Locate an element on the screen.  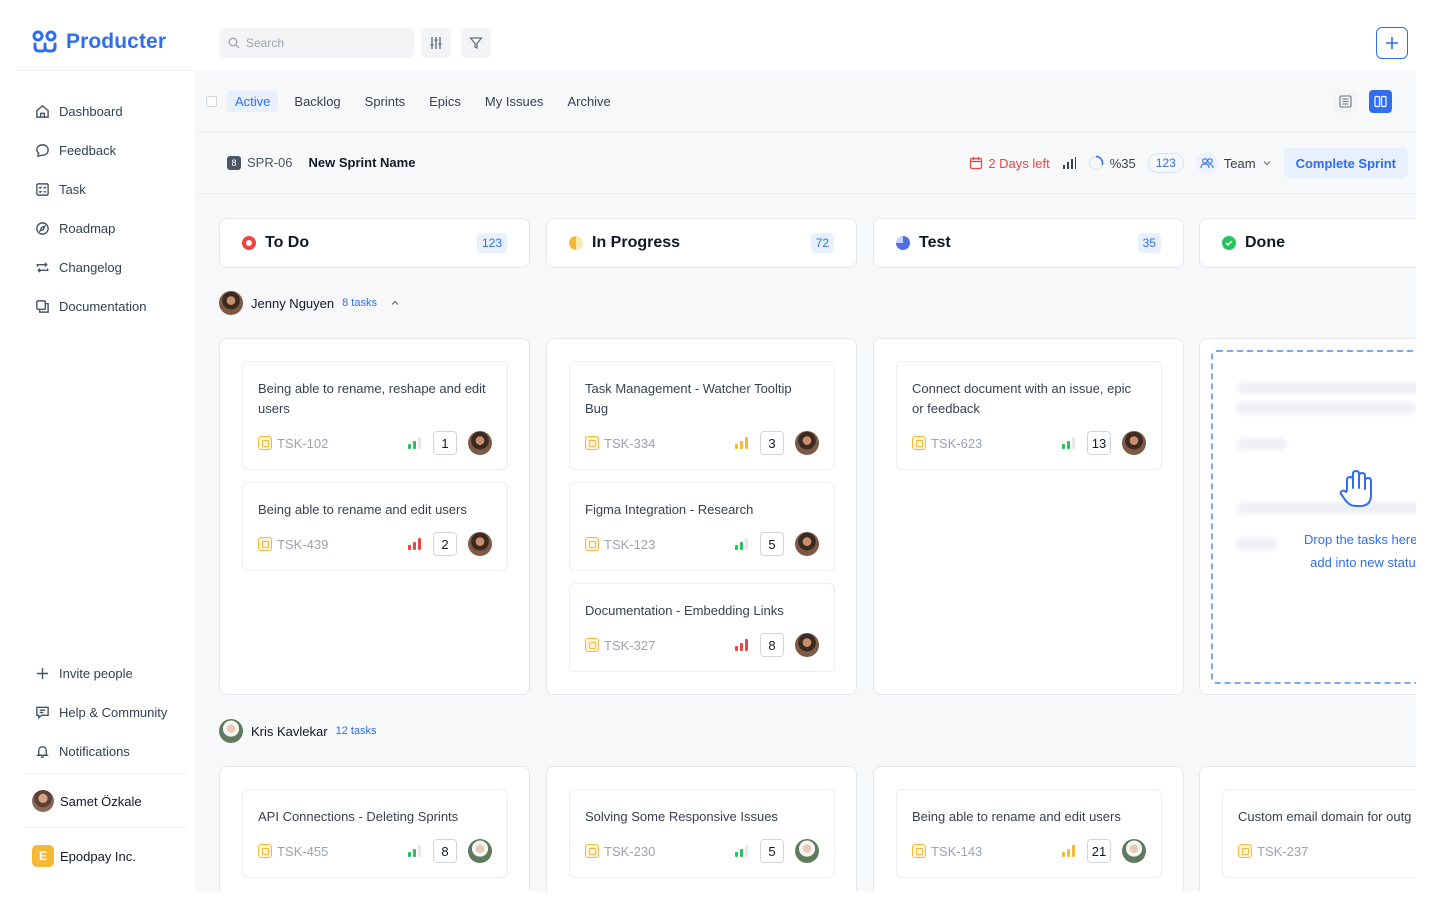
group-header-kris: Kris Kavlekar 12 tasks is located at coordinates (298, 731).